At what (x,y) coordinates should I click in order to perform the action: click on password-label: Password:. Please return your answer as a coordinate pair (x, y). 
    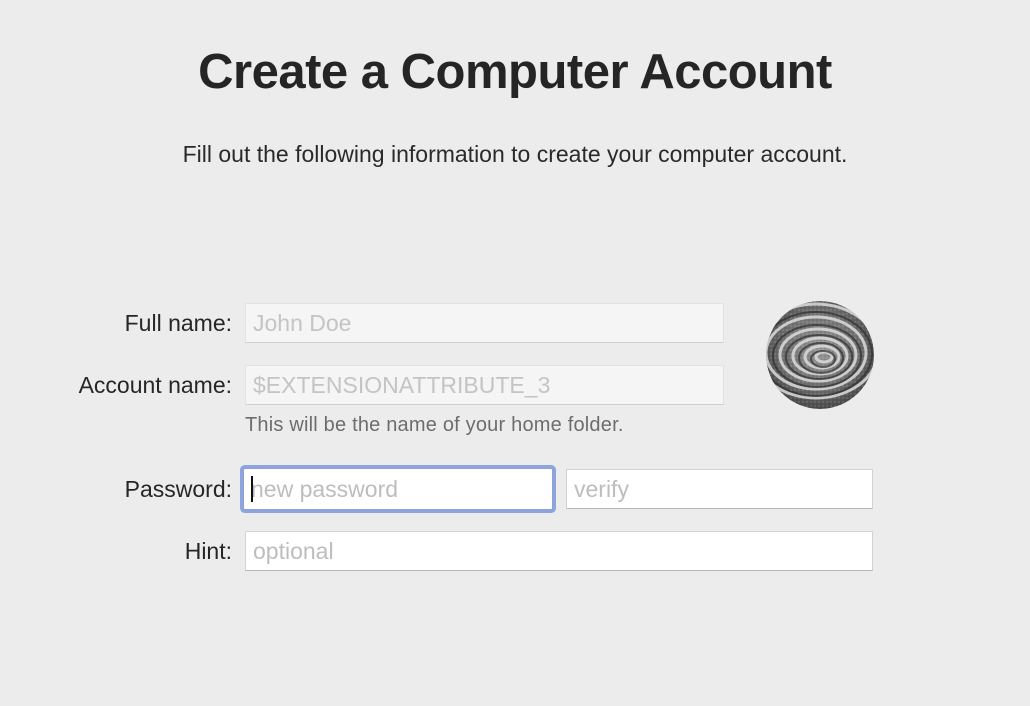
    Looking at the image, I should click on (178, 489).